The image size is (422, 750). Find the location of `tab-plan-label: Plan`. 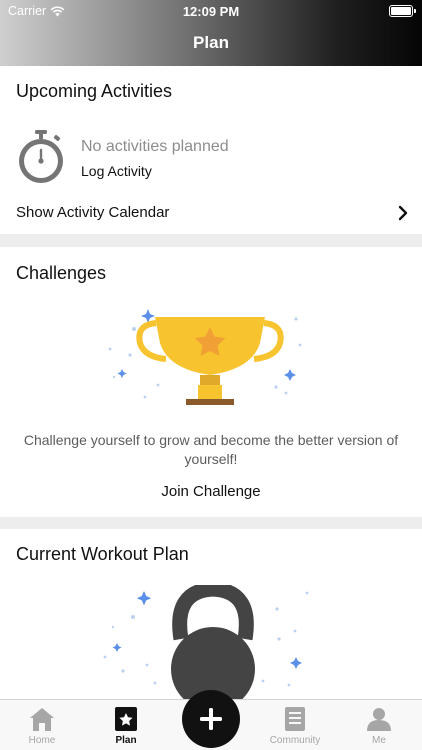

tab-plan-label: Plan is located at coordinates (126, 740).